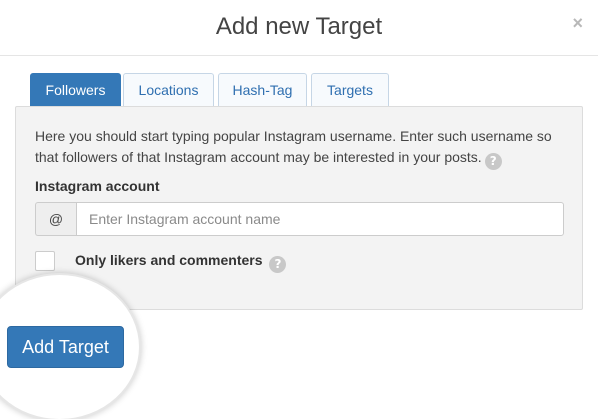  What do you see at coordinates (168, 89) in the screenshot?
I see `tab-locations: Locations` at bounding box center [168, 89].